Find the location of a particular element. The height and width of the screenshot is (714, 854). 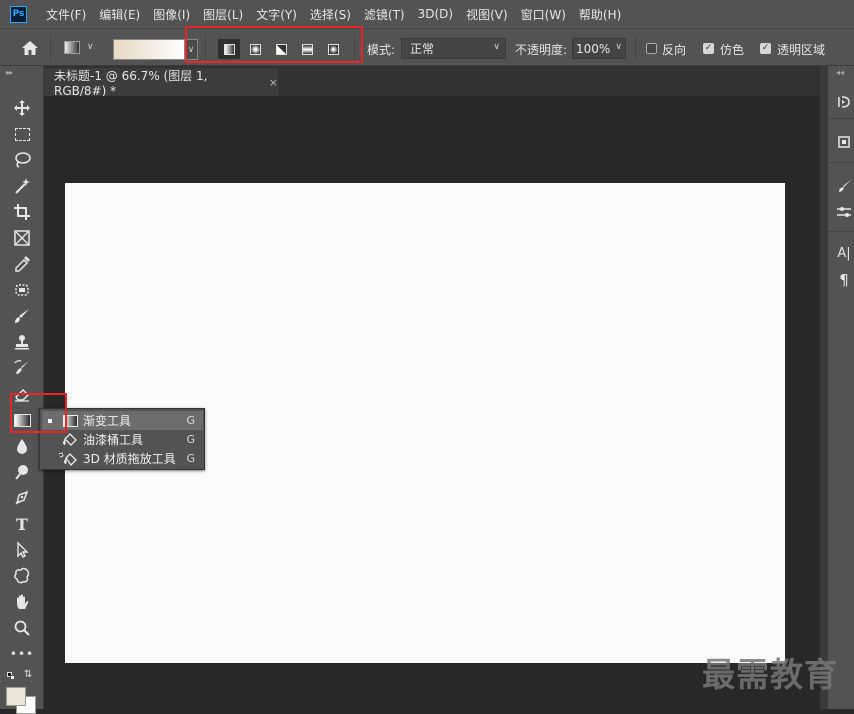

history-panel-icon is located at coordinates (844, 102).